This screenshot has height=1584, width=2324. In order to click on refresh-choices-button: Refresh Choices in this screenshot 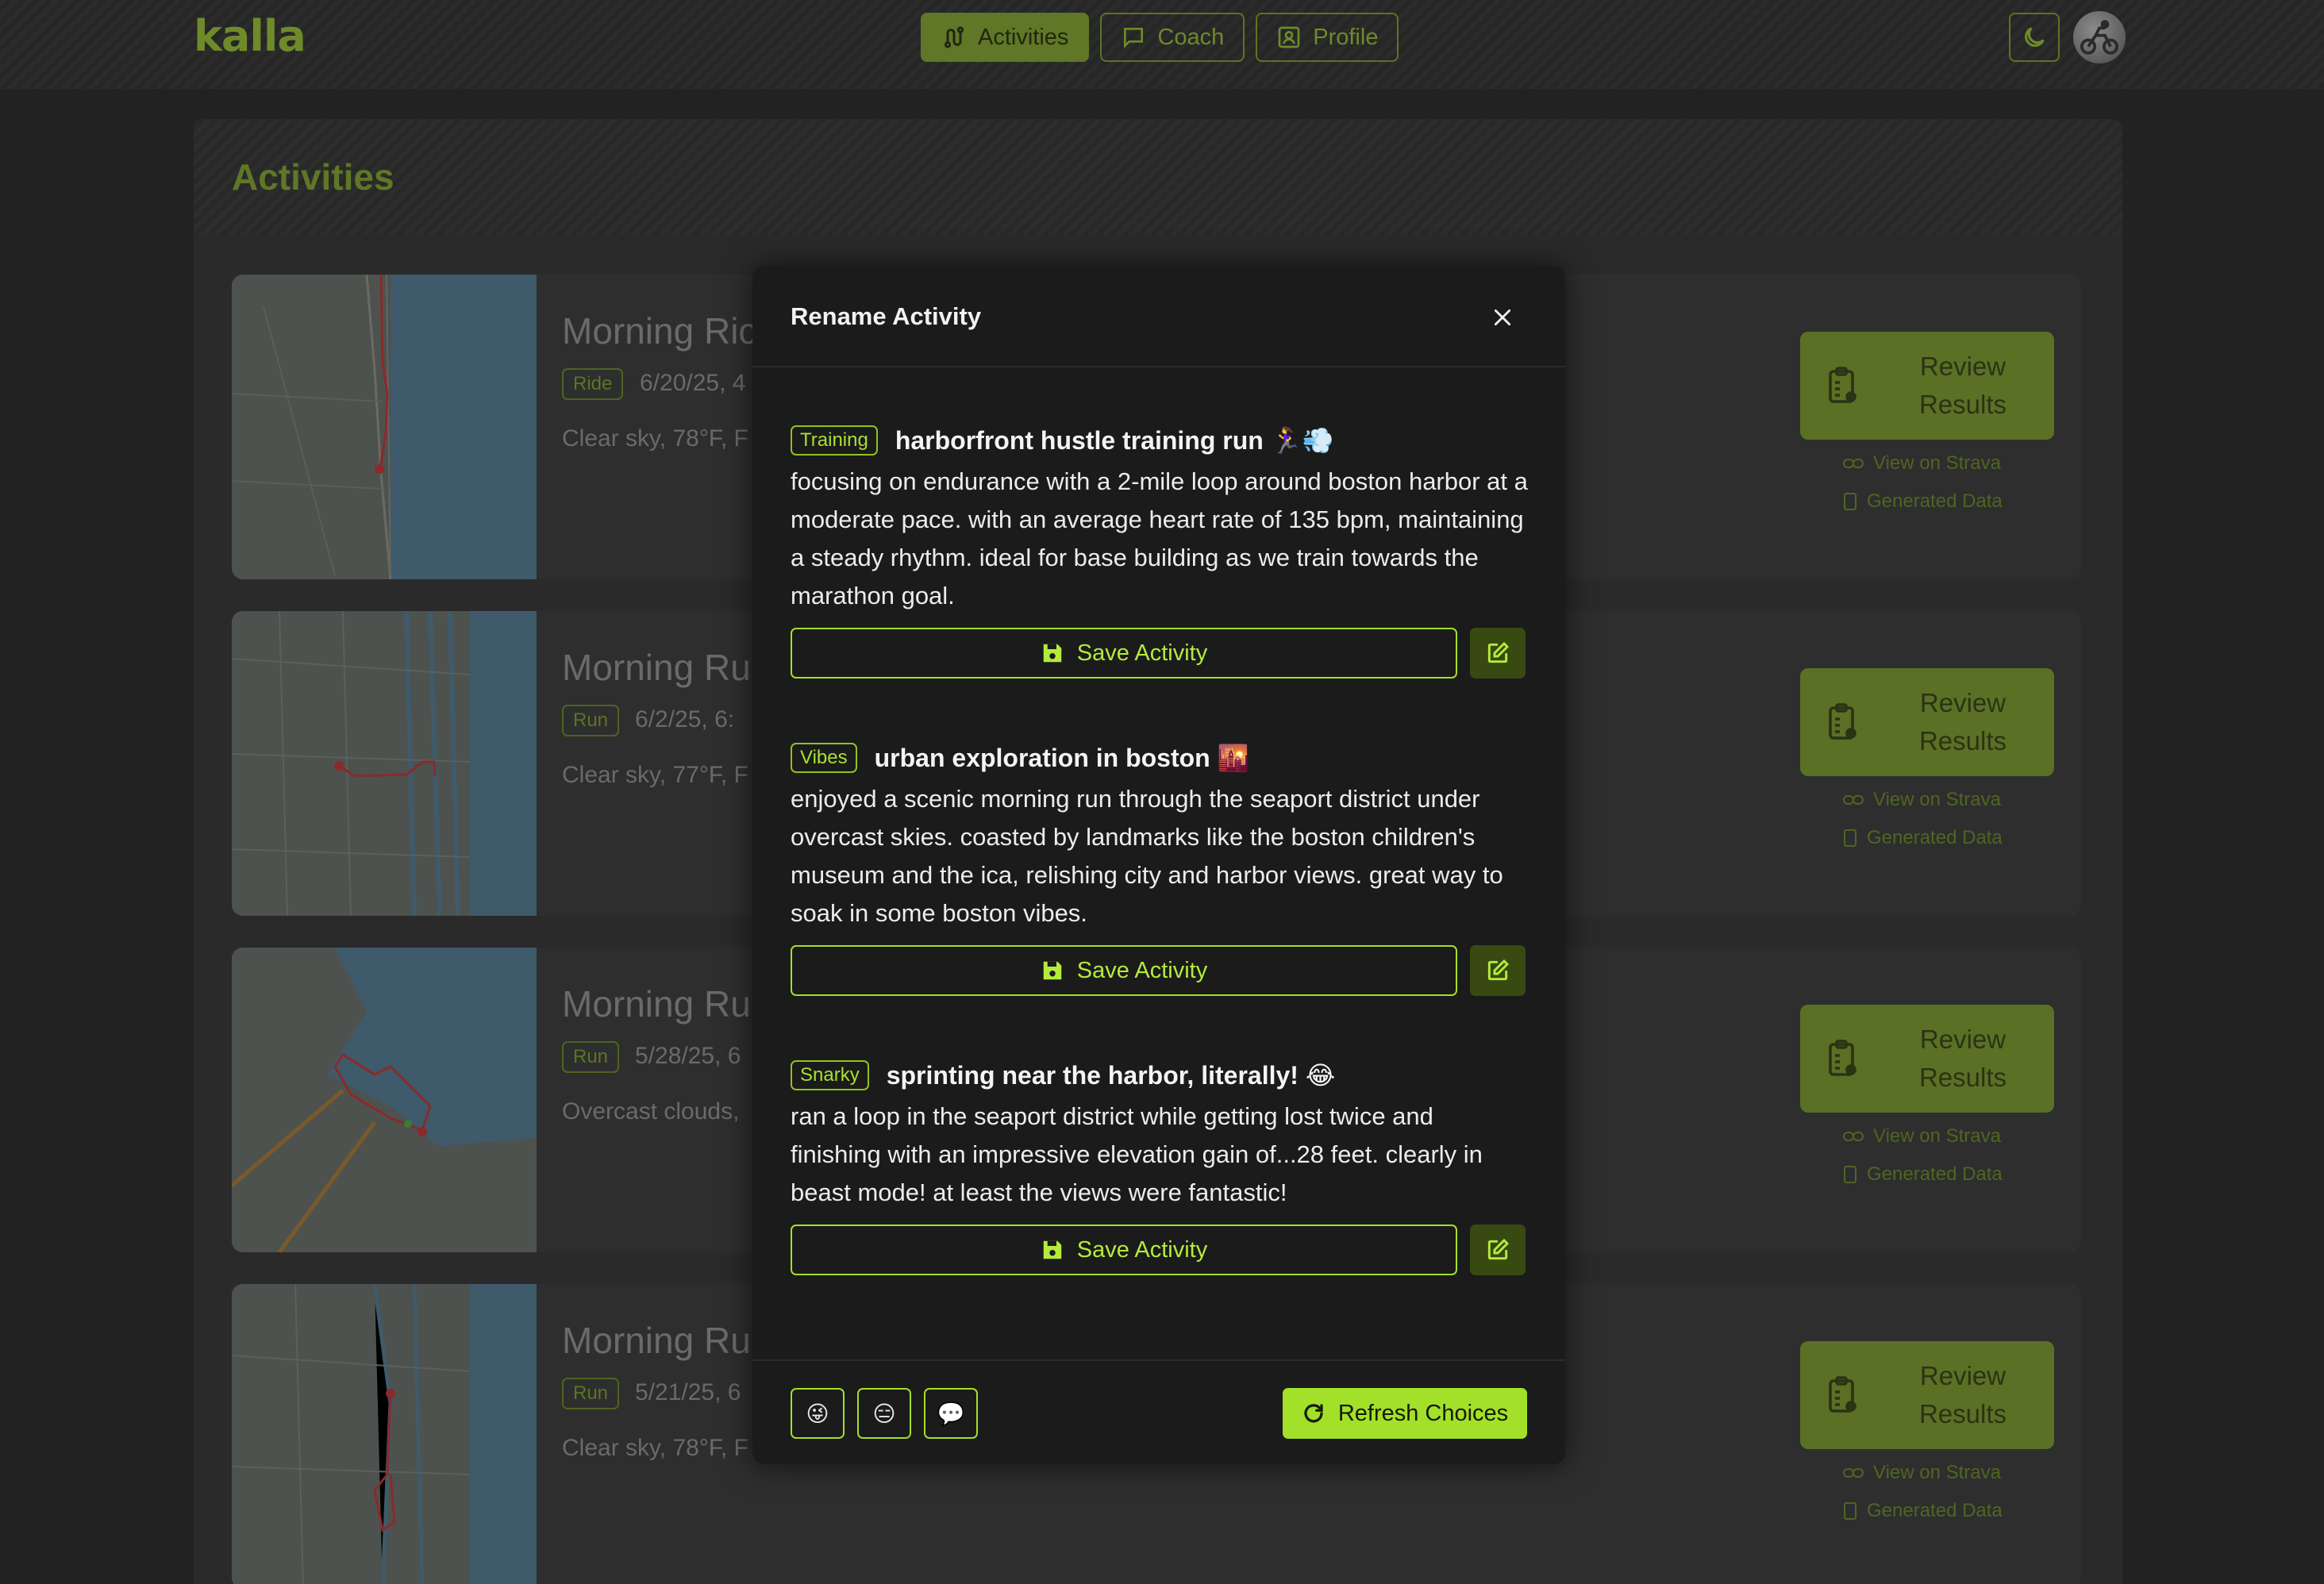, I will do `click(1405, 1413)`.